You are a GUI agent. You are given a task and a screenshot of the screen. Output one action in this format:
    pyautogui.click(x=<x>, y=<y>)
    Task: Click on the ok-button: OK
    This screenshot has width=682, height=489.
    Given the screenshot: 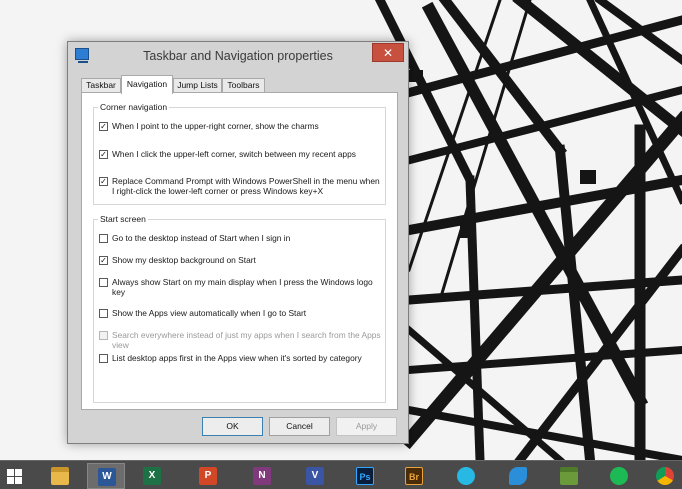 What is the action you would take?
    pyautogui.click(x=232, y=426)
    